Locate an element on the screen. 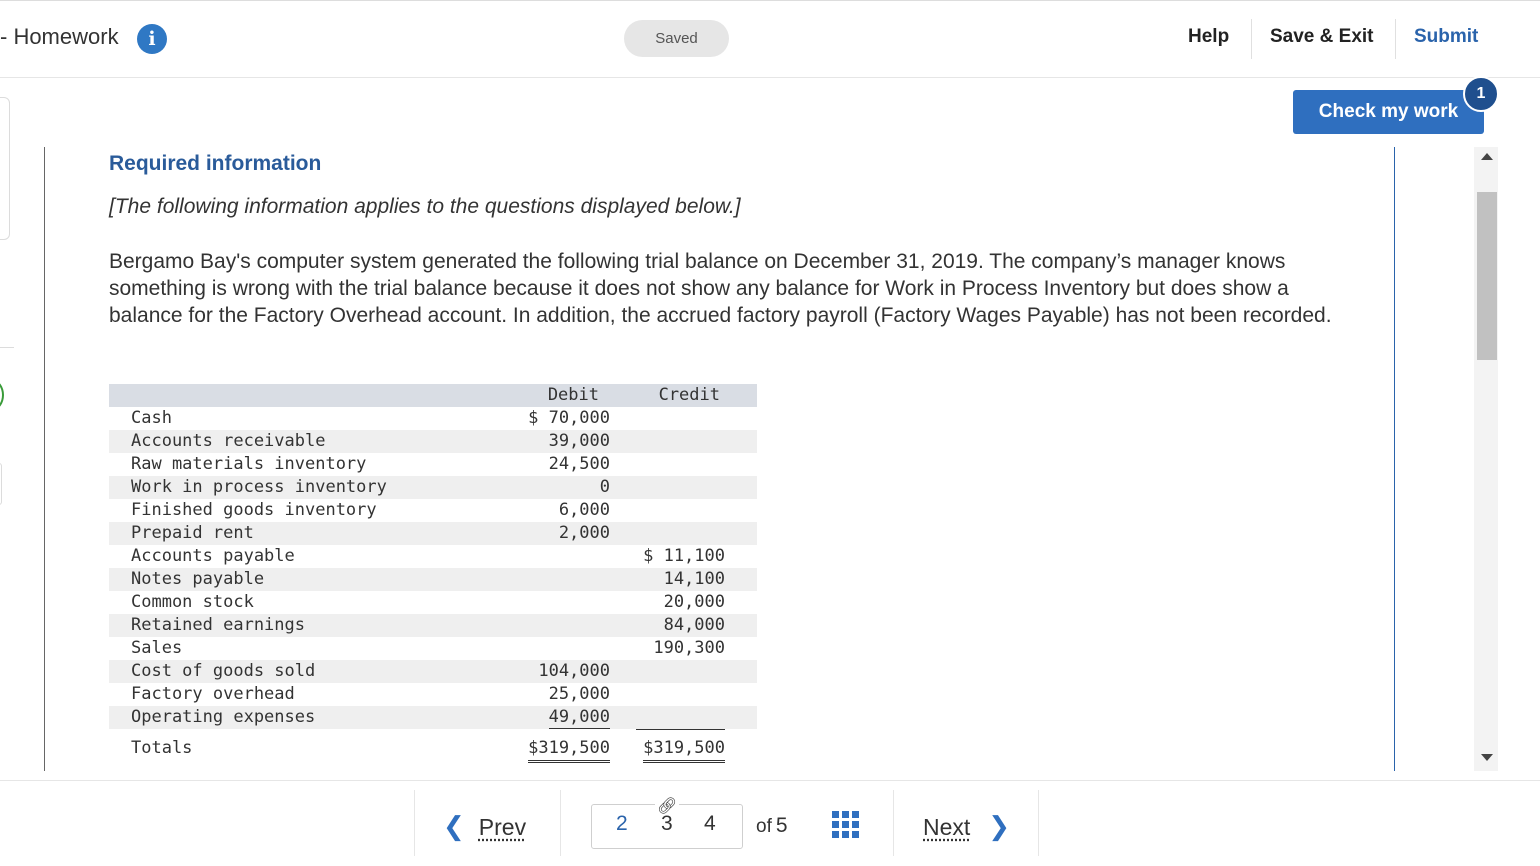  account-name: Work in process inventory is located at coordinates (259, 487).